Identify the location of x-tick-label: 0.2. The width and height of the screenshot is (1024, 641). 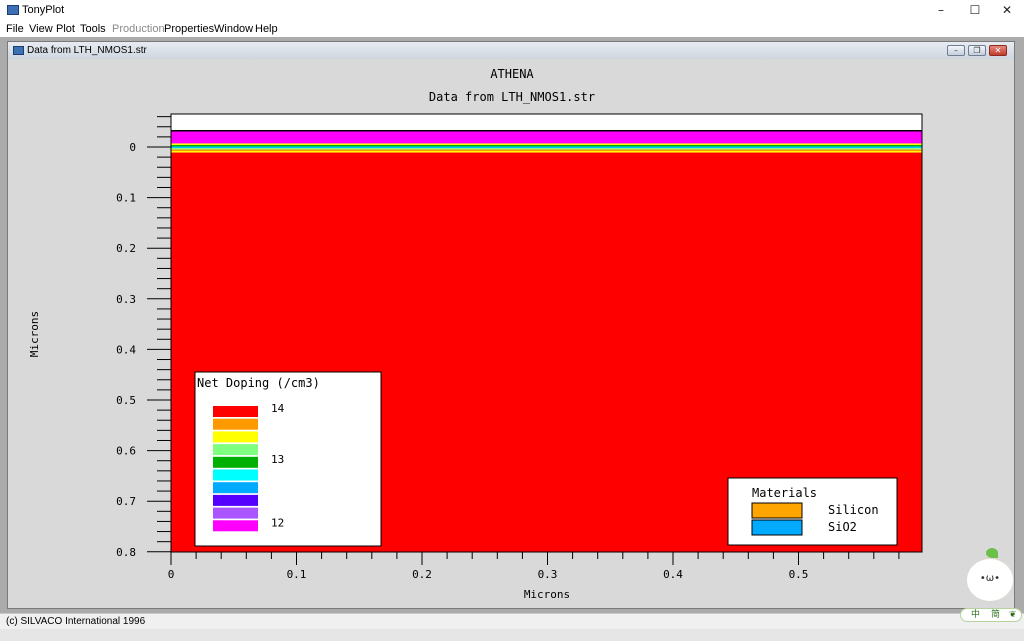
(422, 574).